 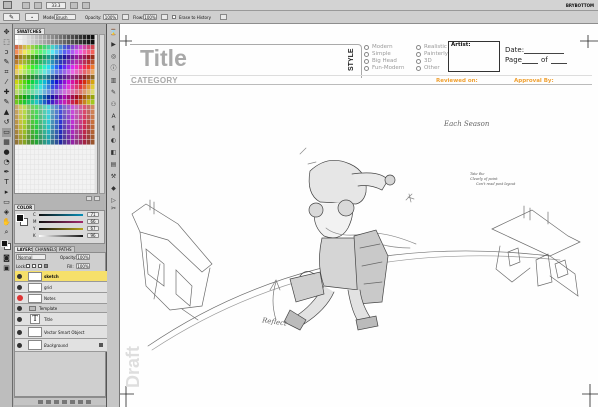 I want to click on lock-all-icon, so click(x=46, y=266).